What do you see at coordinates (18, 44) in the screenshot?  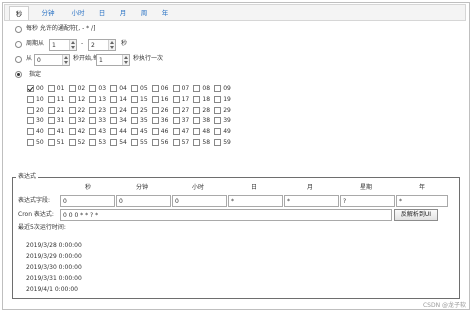 I see `radio-cycle` at bounding box center [18, 44].